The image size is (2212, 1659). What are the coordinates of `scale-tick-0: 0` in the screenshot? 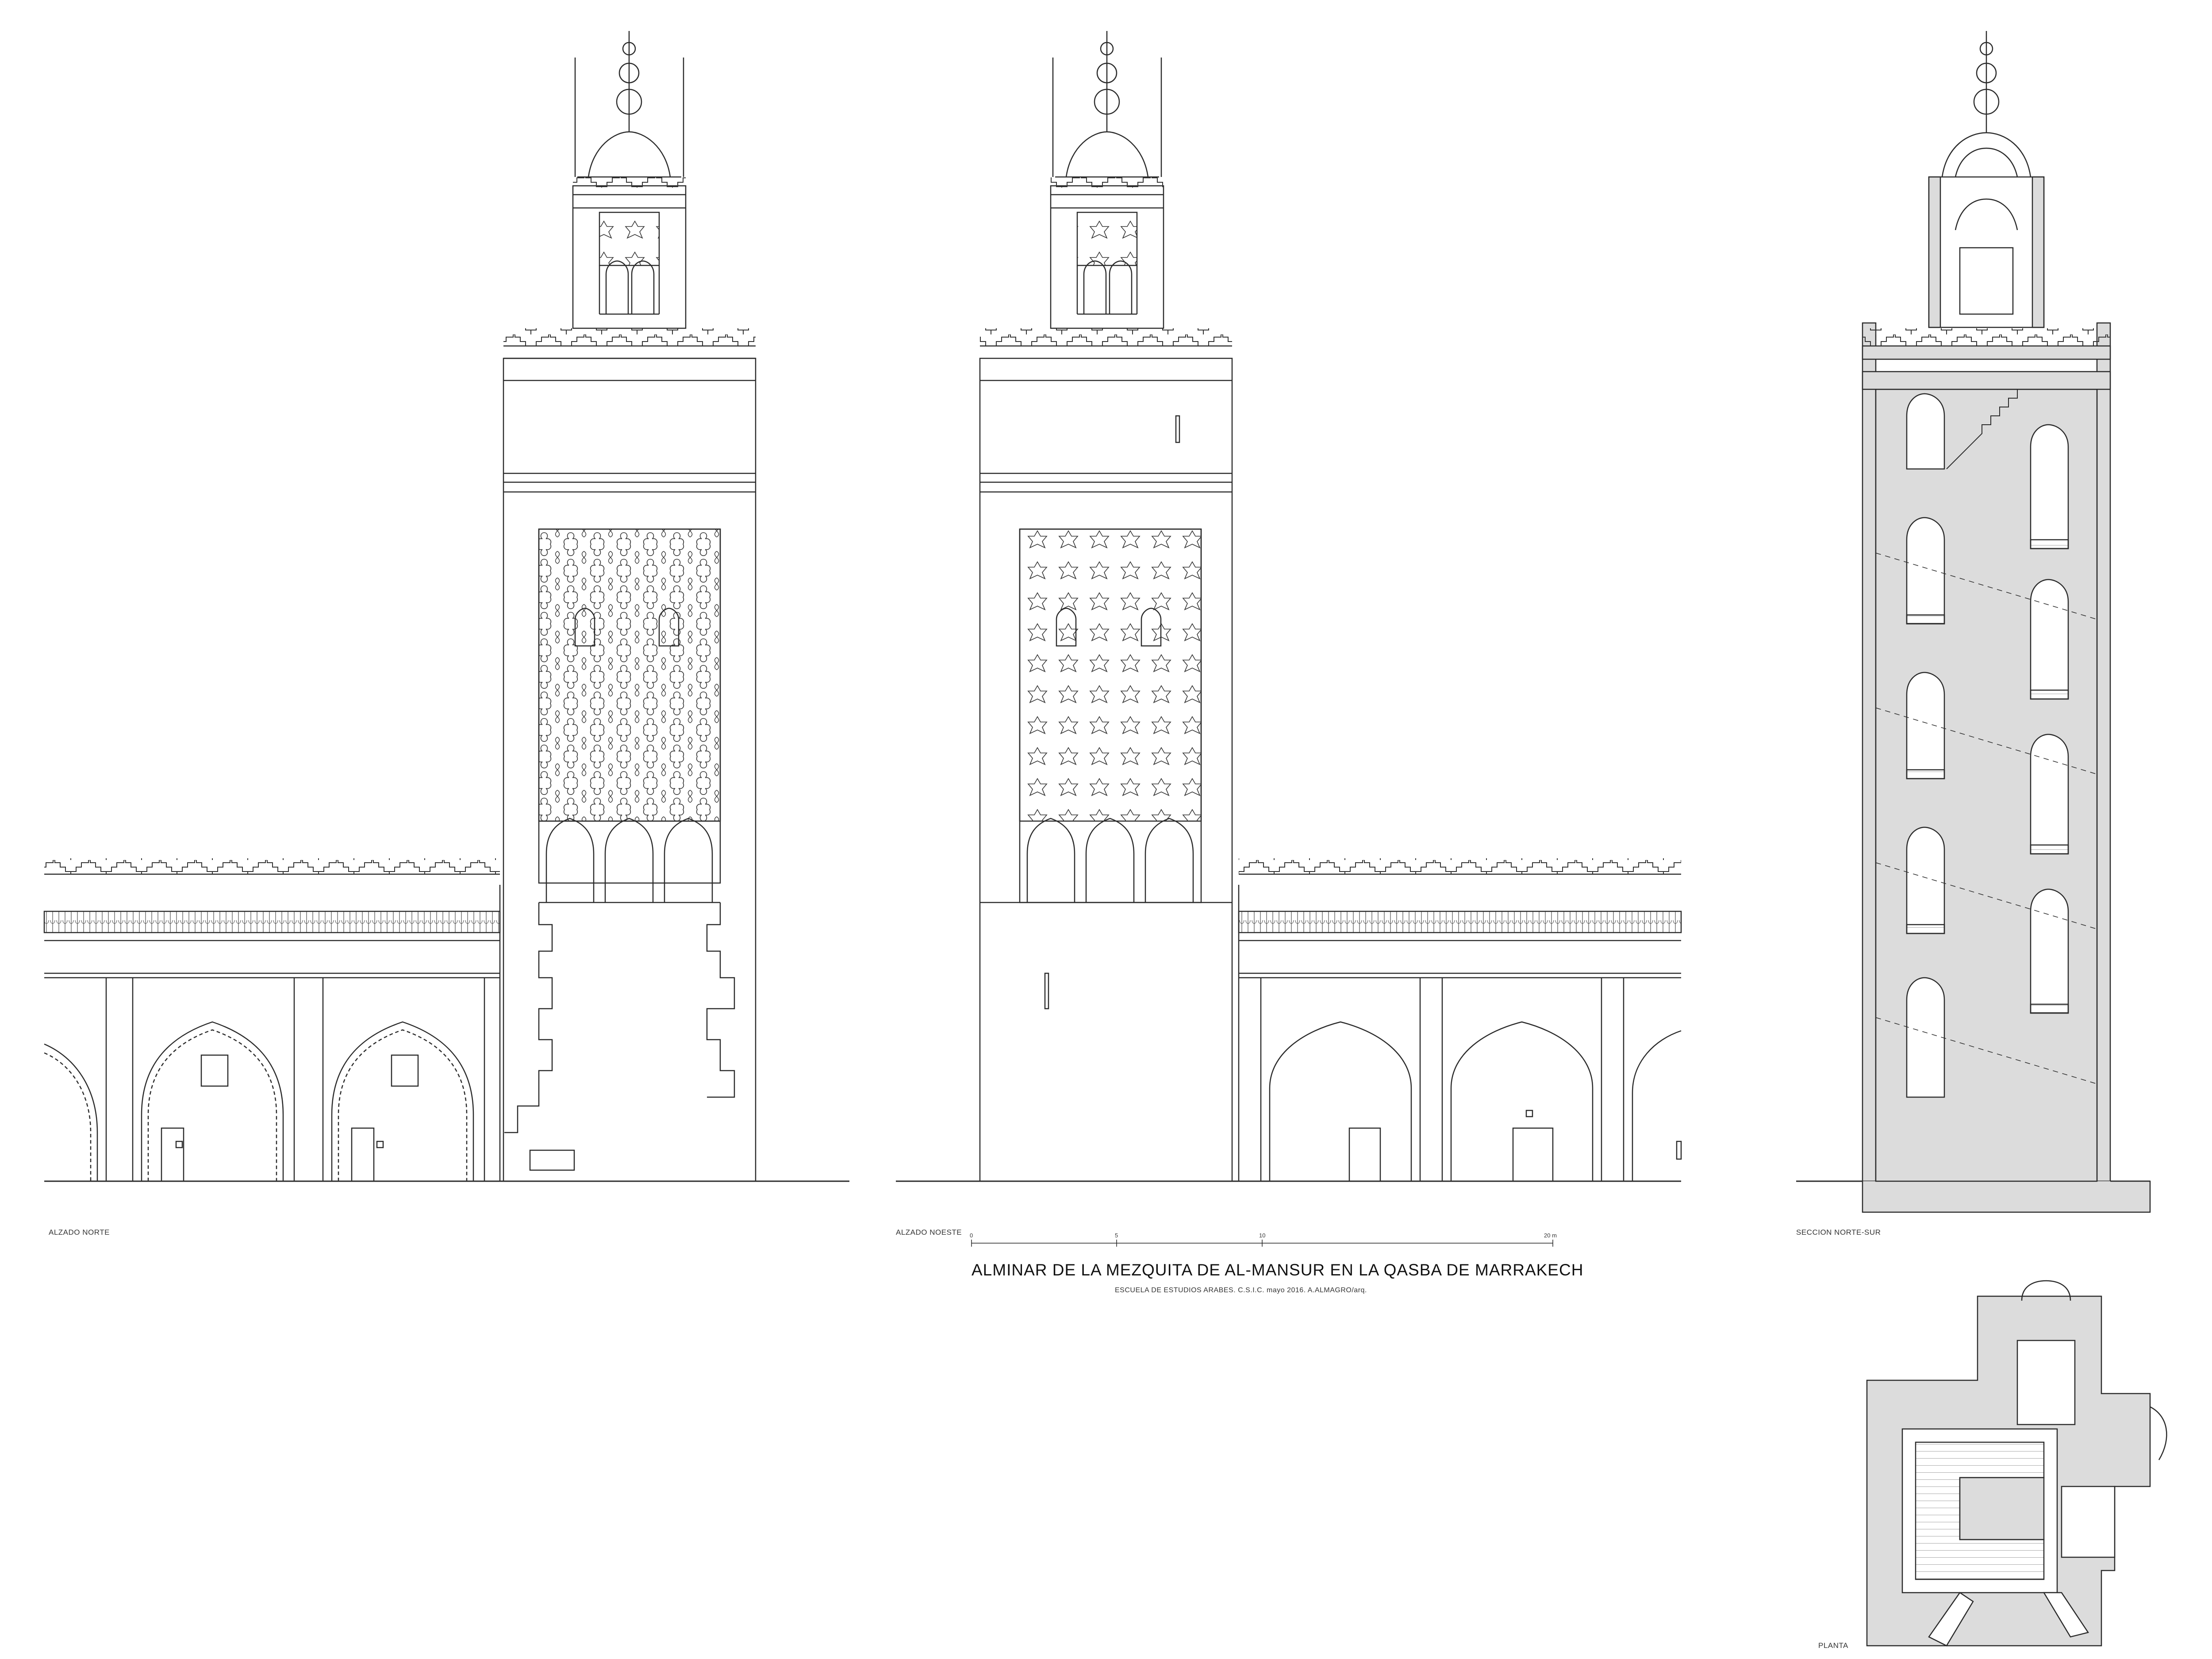 It's located at (971, 1235).